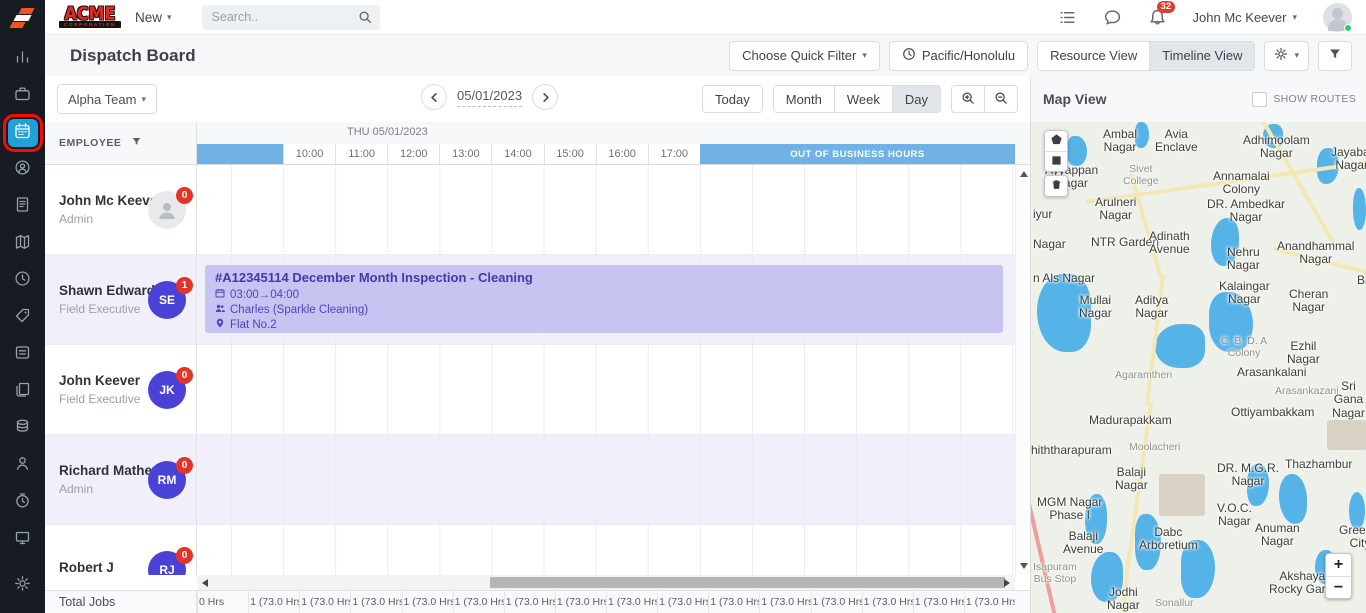  Describe the element at coordinates (1112, 17) in the screenshot. I see `chat-icon` at that location.